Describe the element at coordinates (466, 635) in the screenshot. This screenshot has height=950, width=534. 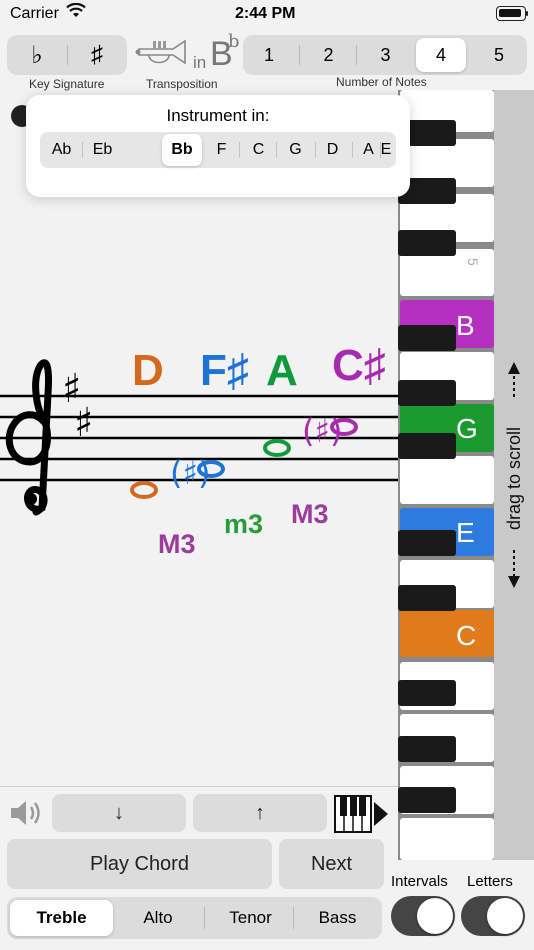
I see `key-label-c: C` at that location.